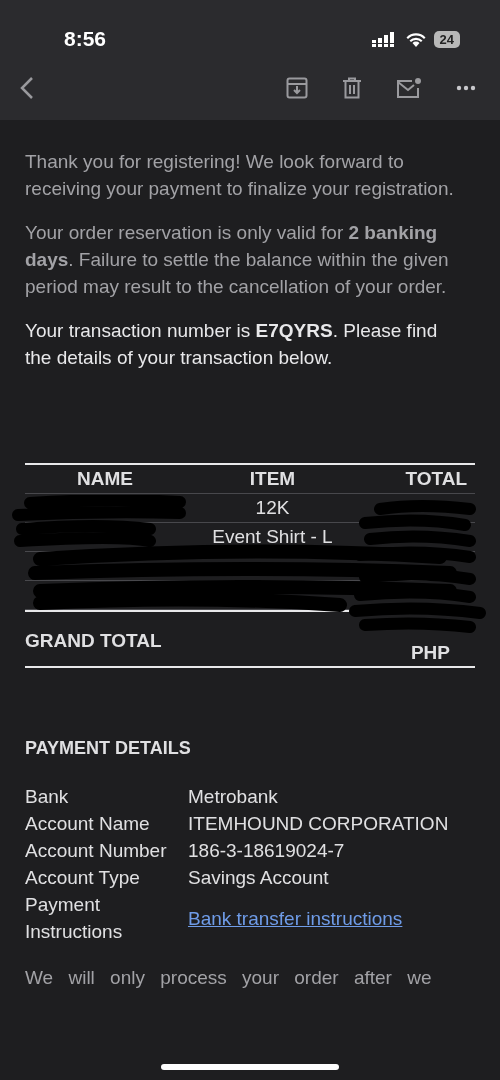  Describe the element at coordinates (352, 88) in the screenshot. I see `trash-icon` at that location.